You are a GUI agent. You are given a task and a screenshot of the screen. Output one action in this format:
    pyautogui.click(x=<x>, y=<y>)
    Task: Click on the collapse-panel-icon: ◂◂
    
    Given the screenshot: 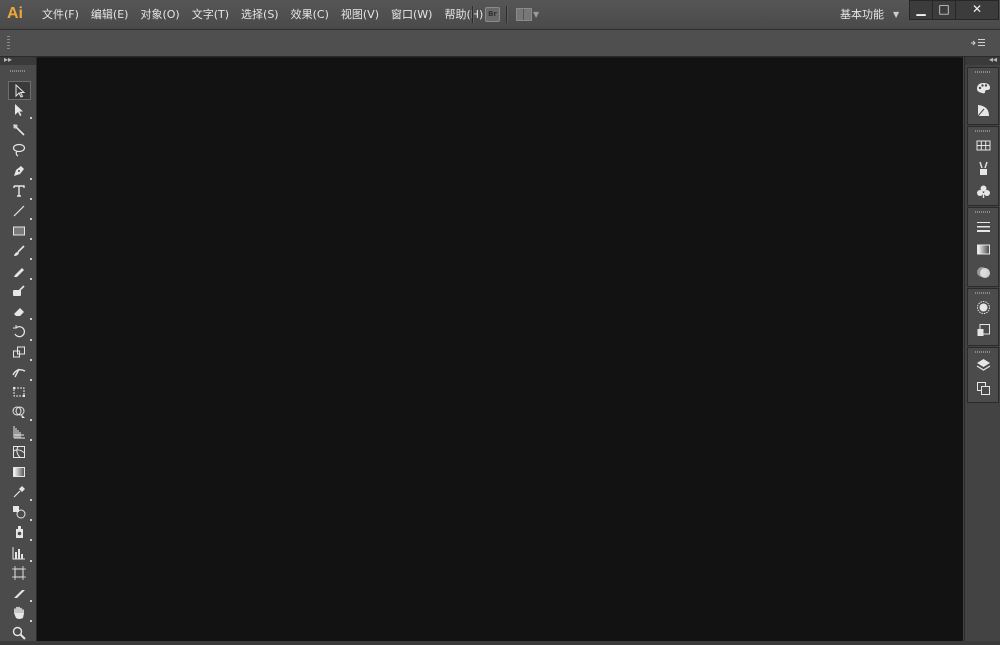 What is the action you would take?
    pyautogui.click(x=993, y=59)
    